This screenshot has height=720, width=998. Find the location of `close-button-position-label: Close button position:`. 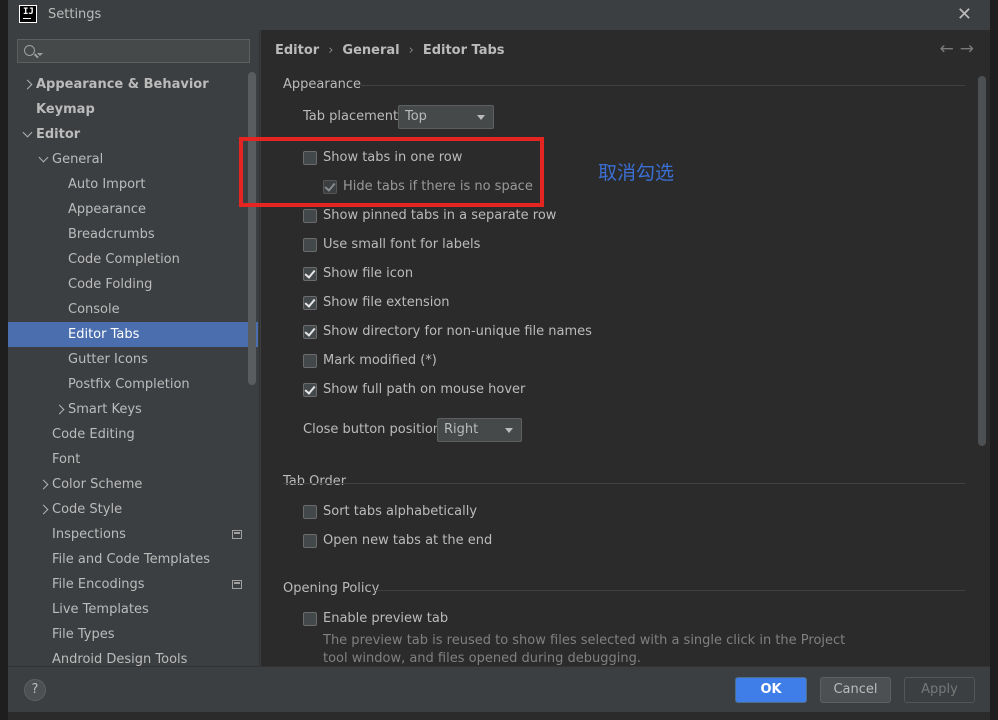

close-button-position-label: Close button position: is located at coordinates (374, 429).